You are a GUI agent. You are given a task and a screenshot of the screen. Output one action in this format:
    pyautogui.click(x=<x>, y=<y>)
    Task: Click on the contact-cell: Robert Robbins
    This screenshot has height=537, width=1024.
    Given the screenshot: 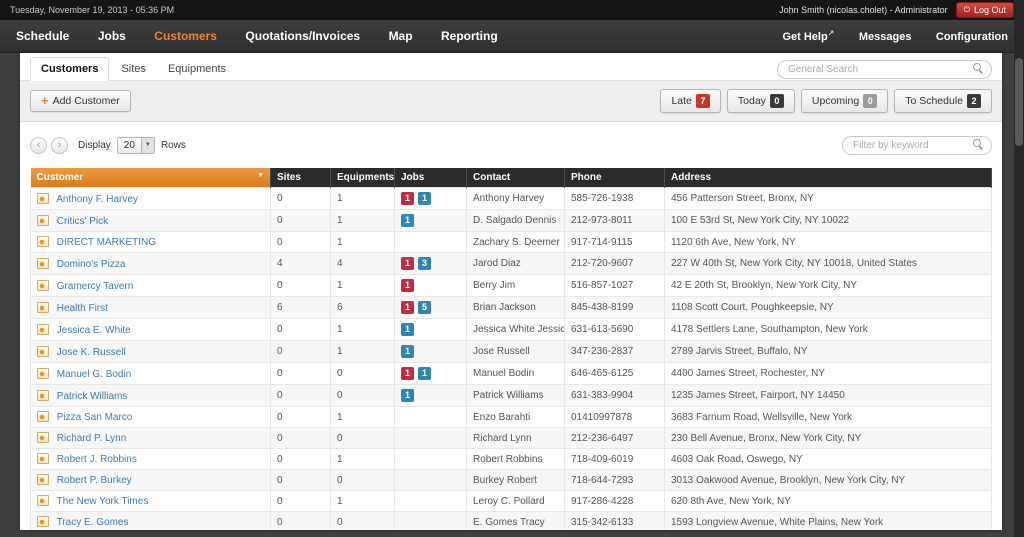 What is the action you would take?
    pyautogui.click(x=515, y=459)
    